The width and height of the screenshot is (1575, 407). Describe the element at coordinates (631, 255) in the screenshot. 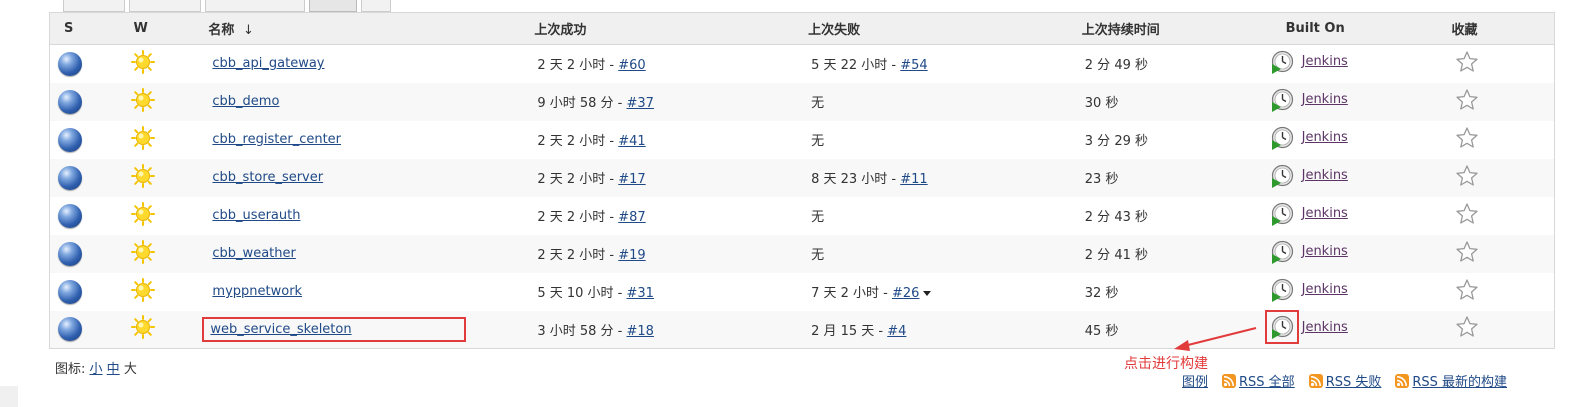

I see `last-success-build-link: #19` at that location.